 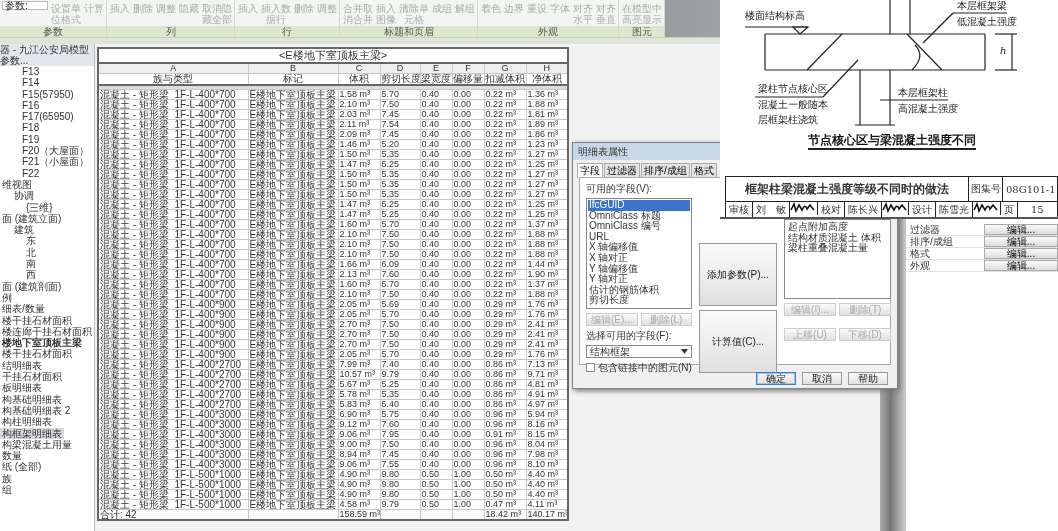 What do you see at coordinates (31, 83) in the screenshot?
I see `tree-item: F14` at bounding box center [31, 83].